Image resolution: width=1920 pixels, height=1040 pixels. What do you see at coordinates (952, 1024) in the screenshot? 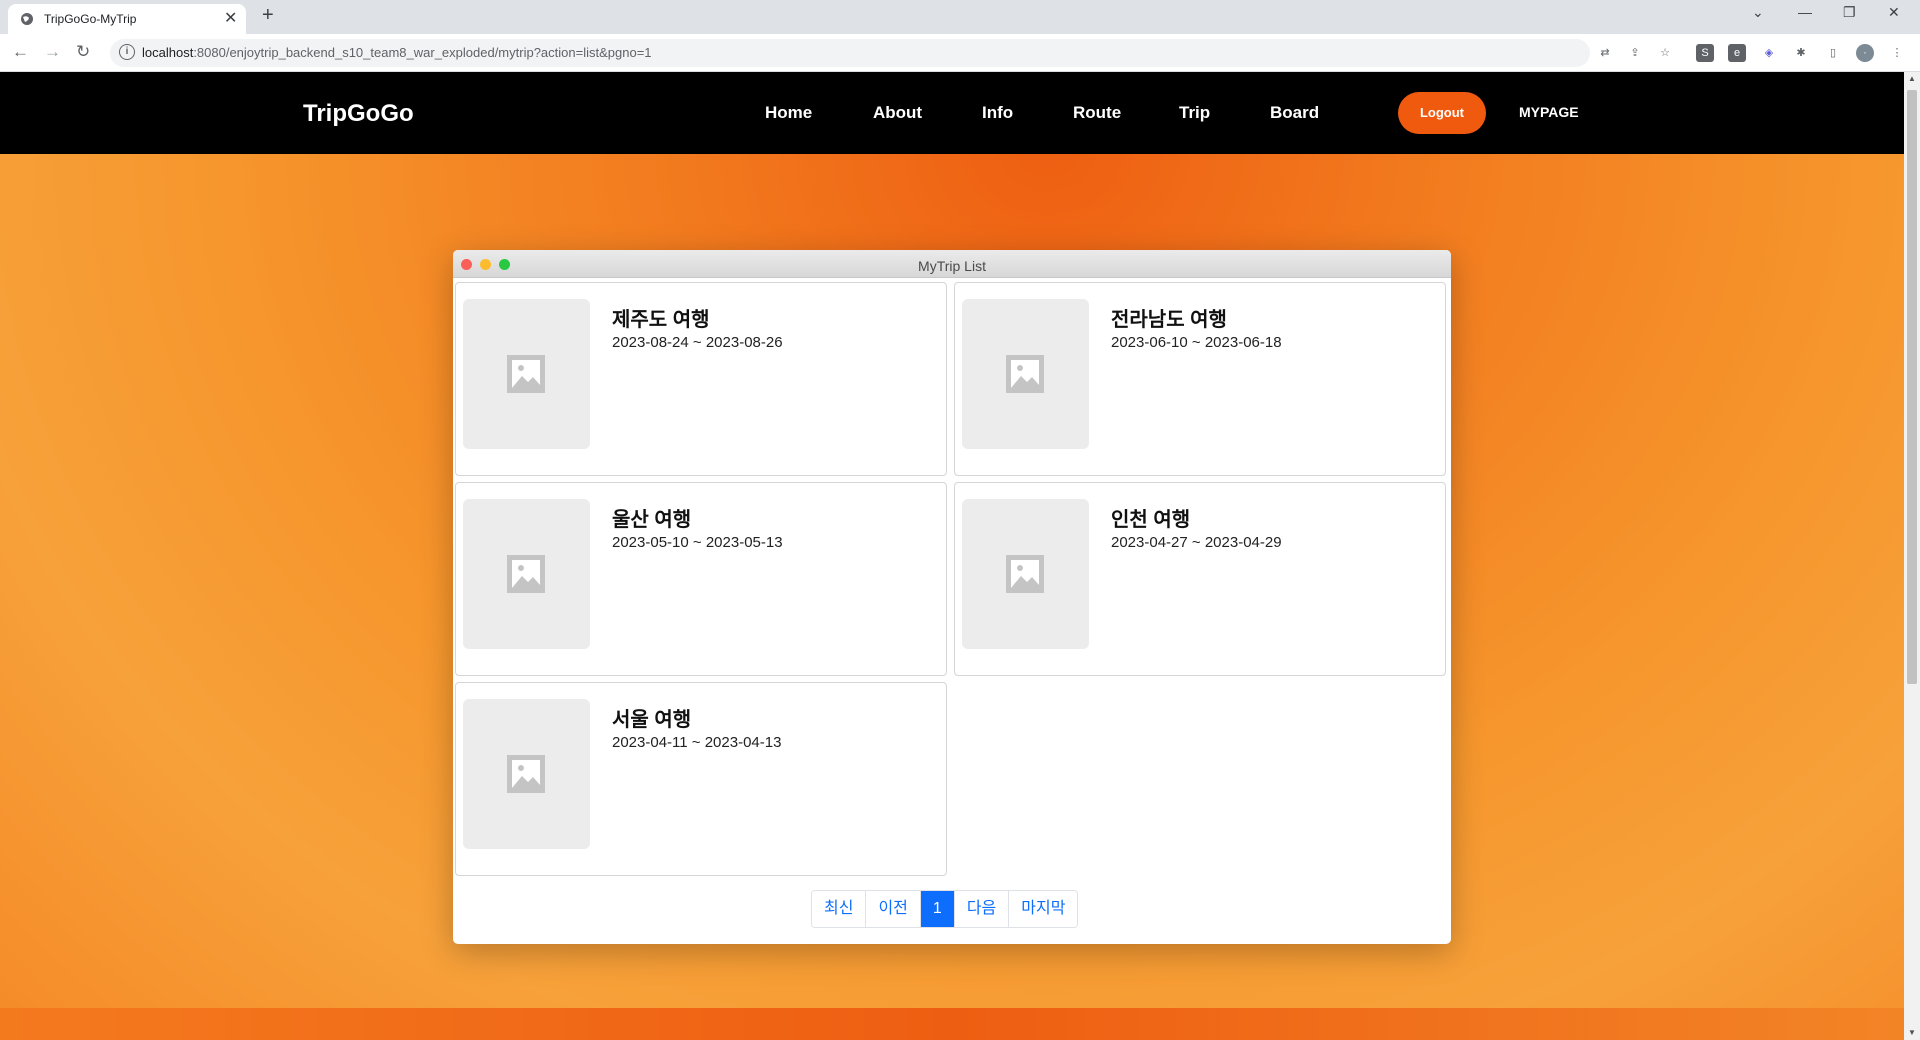
I see `footer-band` at bounding box center [952, 1024].